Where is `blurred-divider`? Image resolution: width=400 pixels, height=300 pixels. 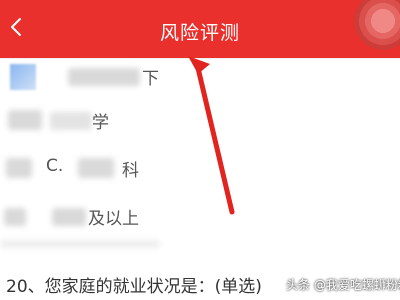
blurred-divider is located at coordinates (80, 244).